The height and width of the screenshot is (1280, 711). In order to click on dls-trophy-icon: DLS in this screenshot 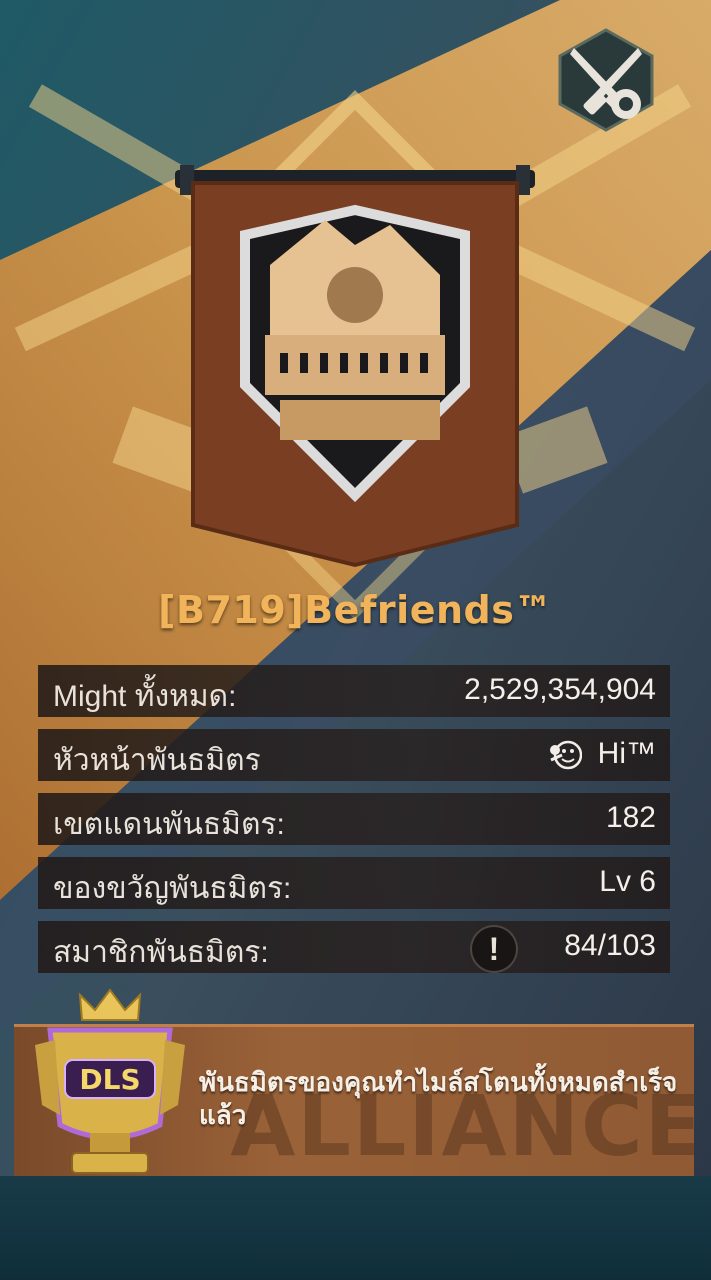, I will do `click(110, 1081)`.